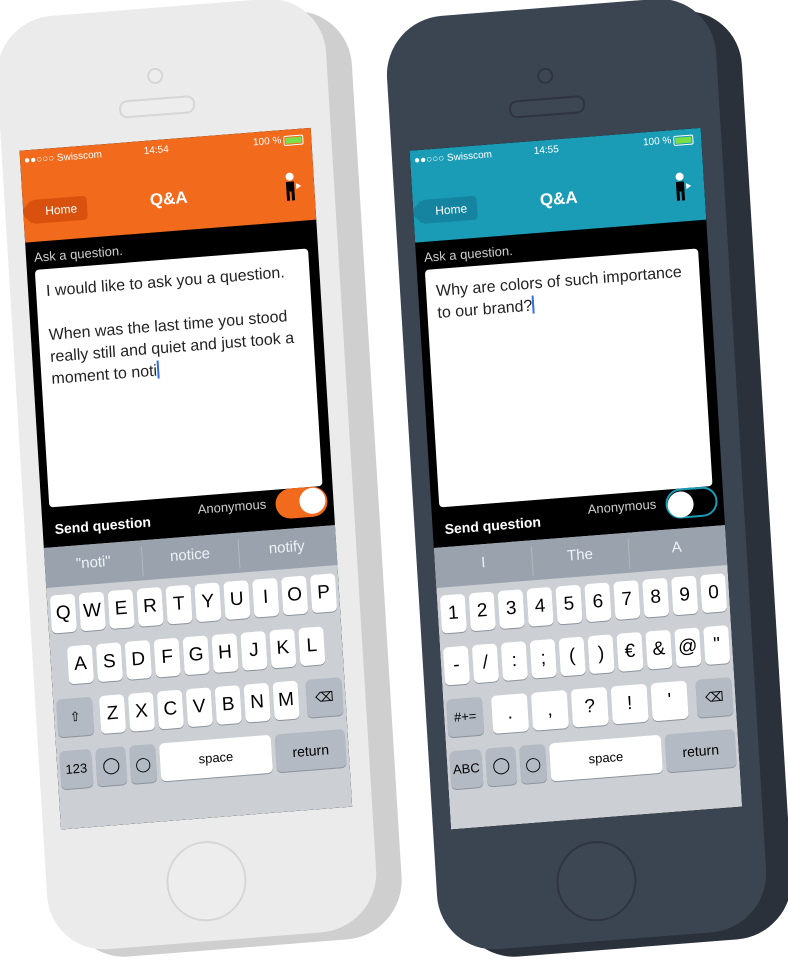 The image size is (788, 969). Describe the element at coordinates (93, 562) in the screenshot. I see `suggestion-1: "noti"` at that location.